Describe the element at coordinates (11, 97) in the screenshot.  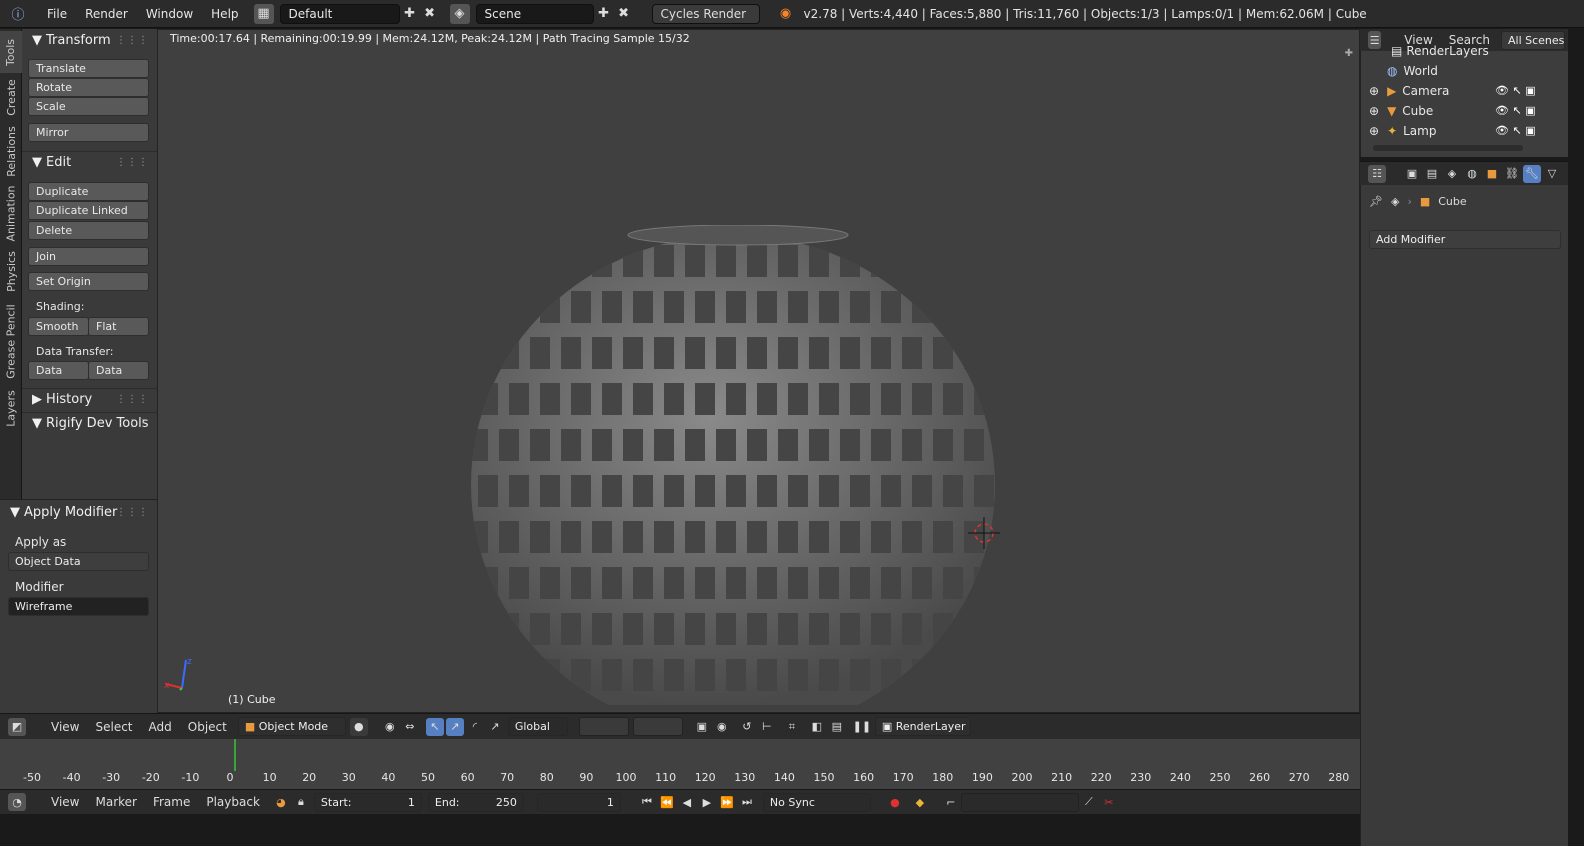
I see `tab-create: Create` at that location.